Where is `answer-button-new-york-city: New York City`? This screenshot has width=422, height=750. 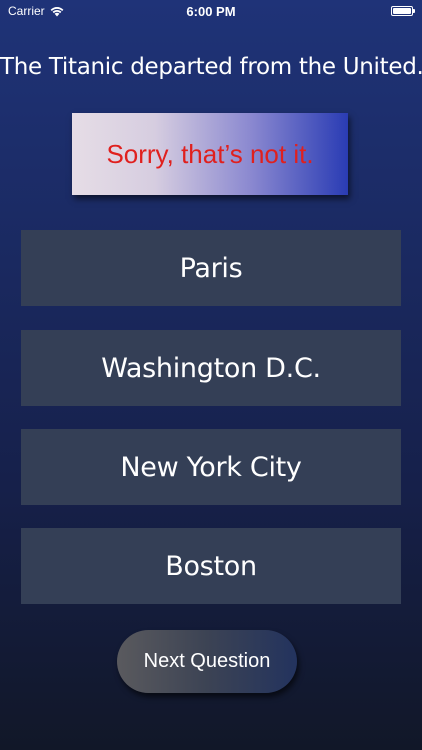
answer-button-new-york-city: New York City is located at coordinates (211, 467).